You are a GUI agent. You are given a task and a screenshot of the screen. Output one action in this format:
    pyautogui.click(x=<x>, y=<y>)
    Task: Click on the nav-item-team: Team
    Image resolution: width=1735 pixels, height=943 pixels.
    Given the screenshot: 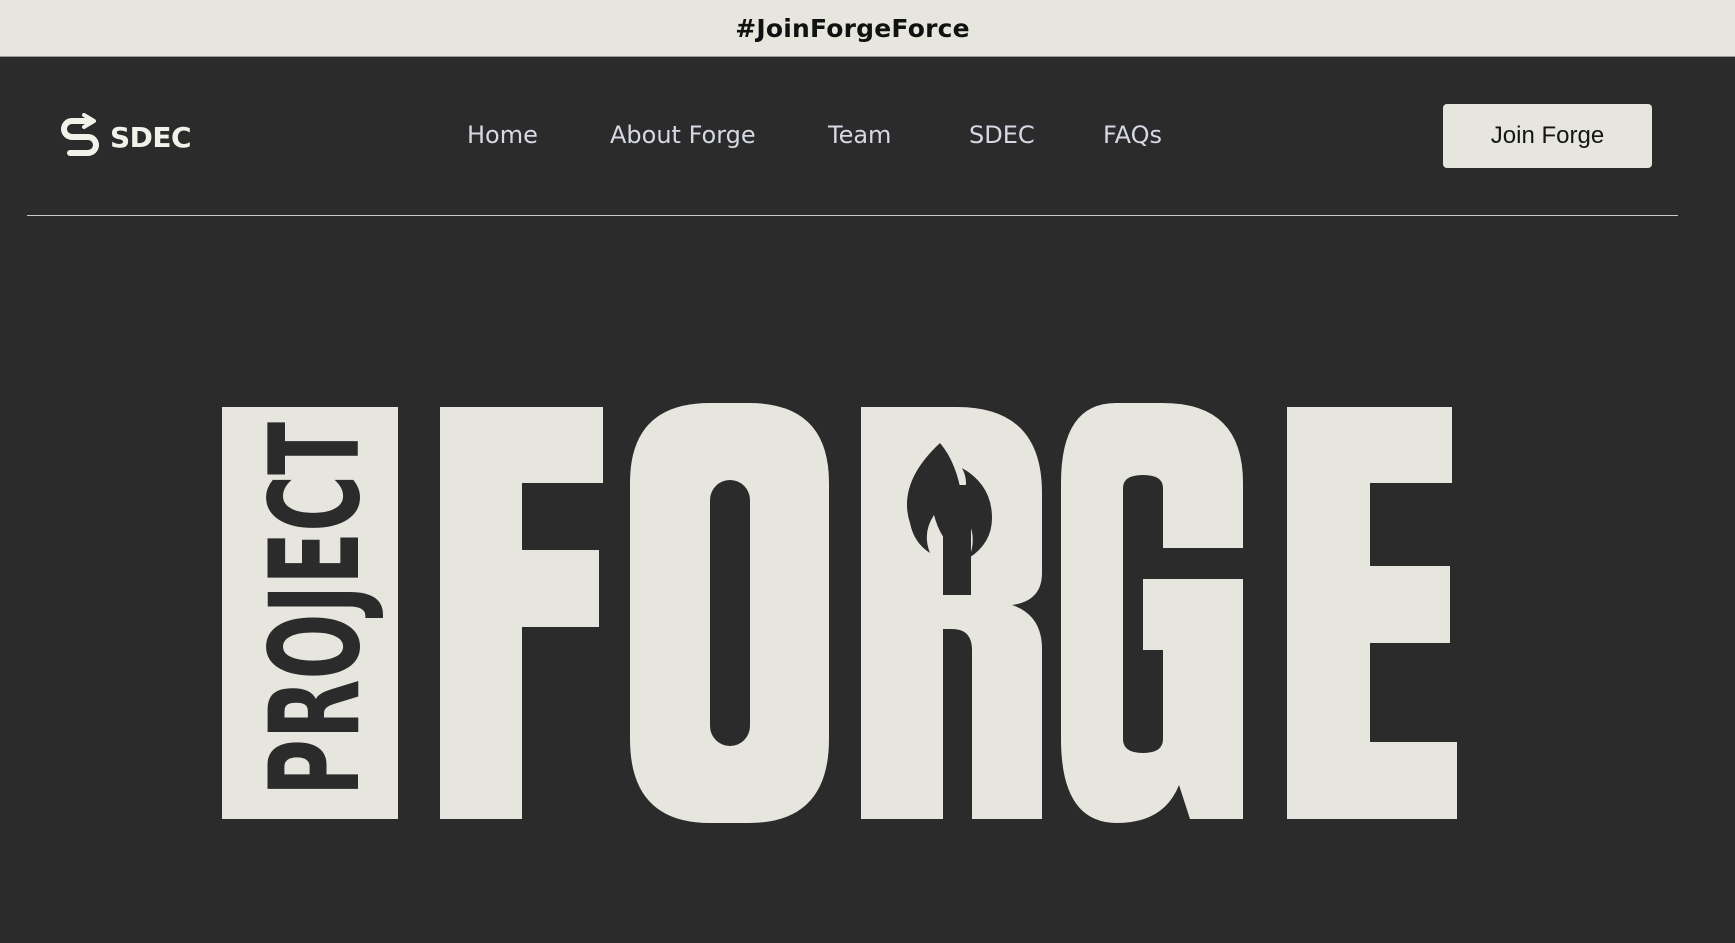 What is the action you would take?
    pyautogui.click(x=859, y=135)
    